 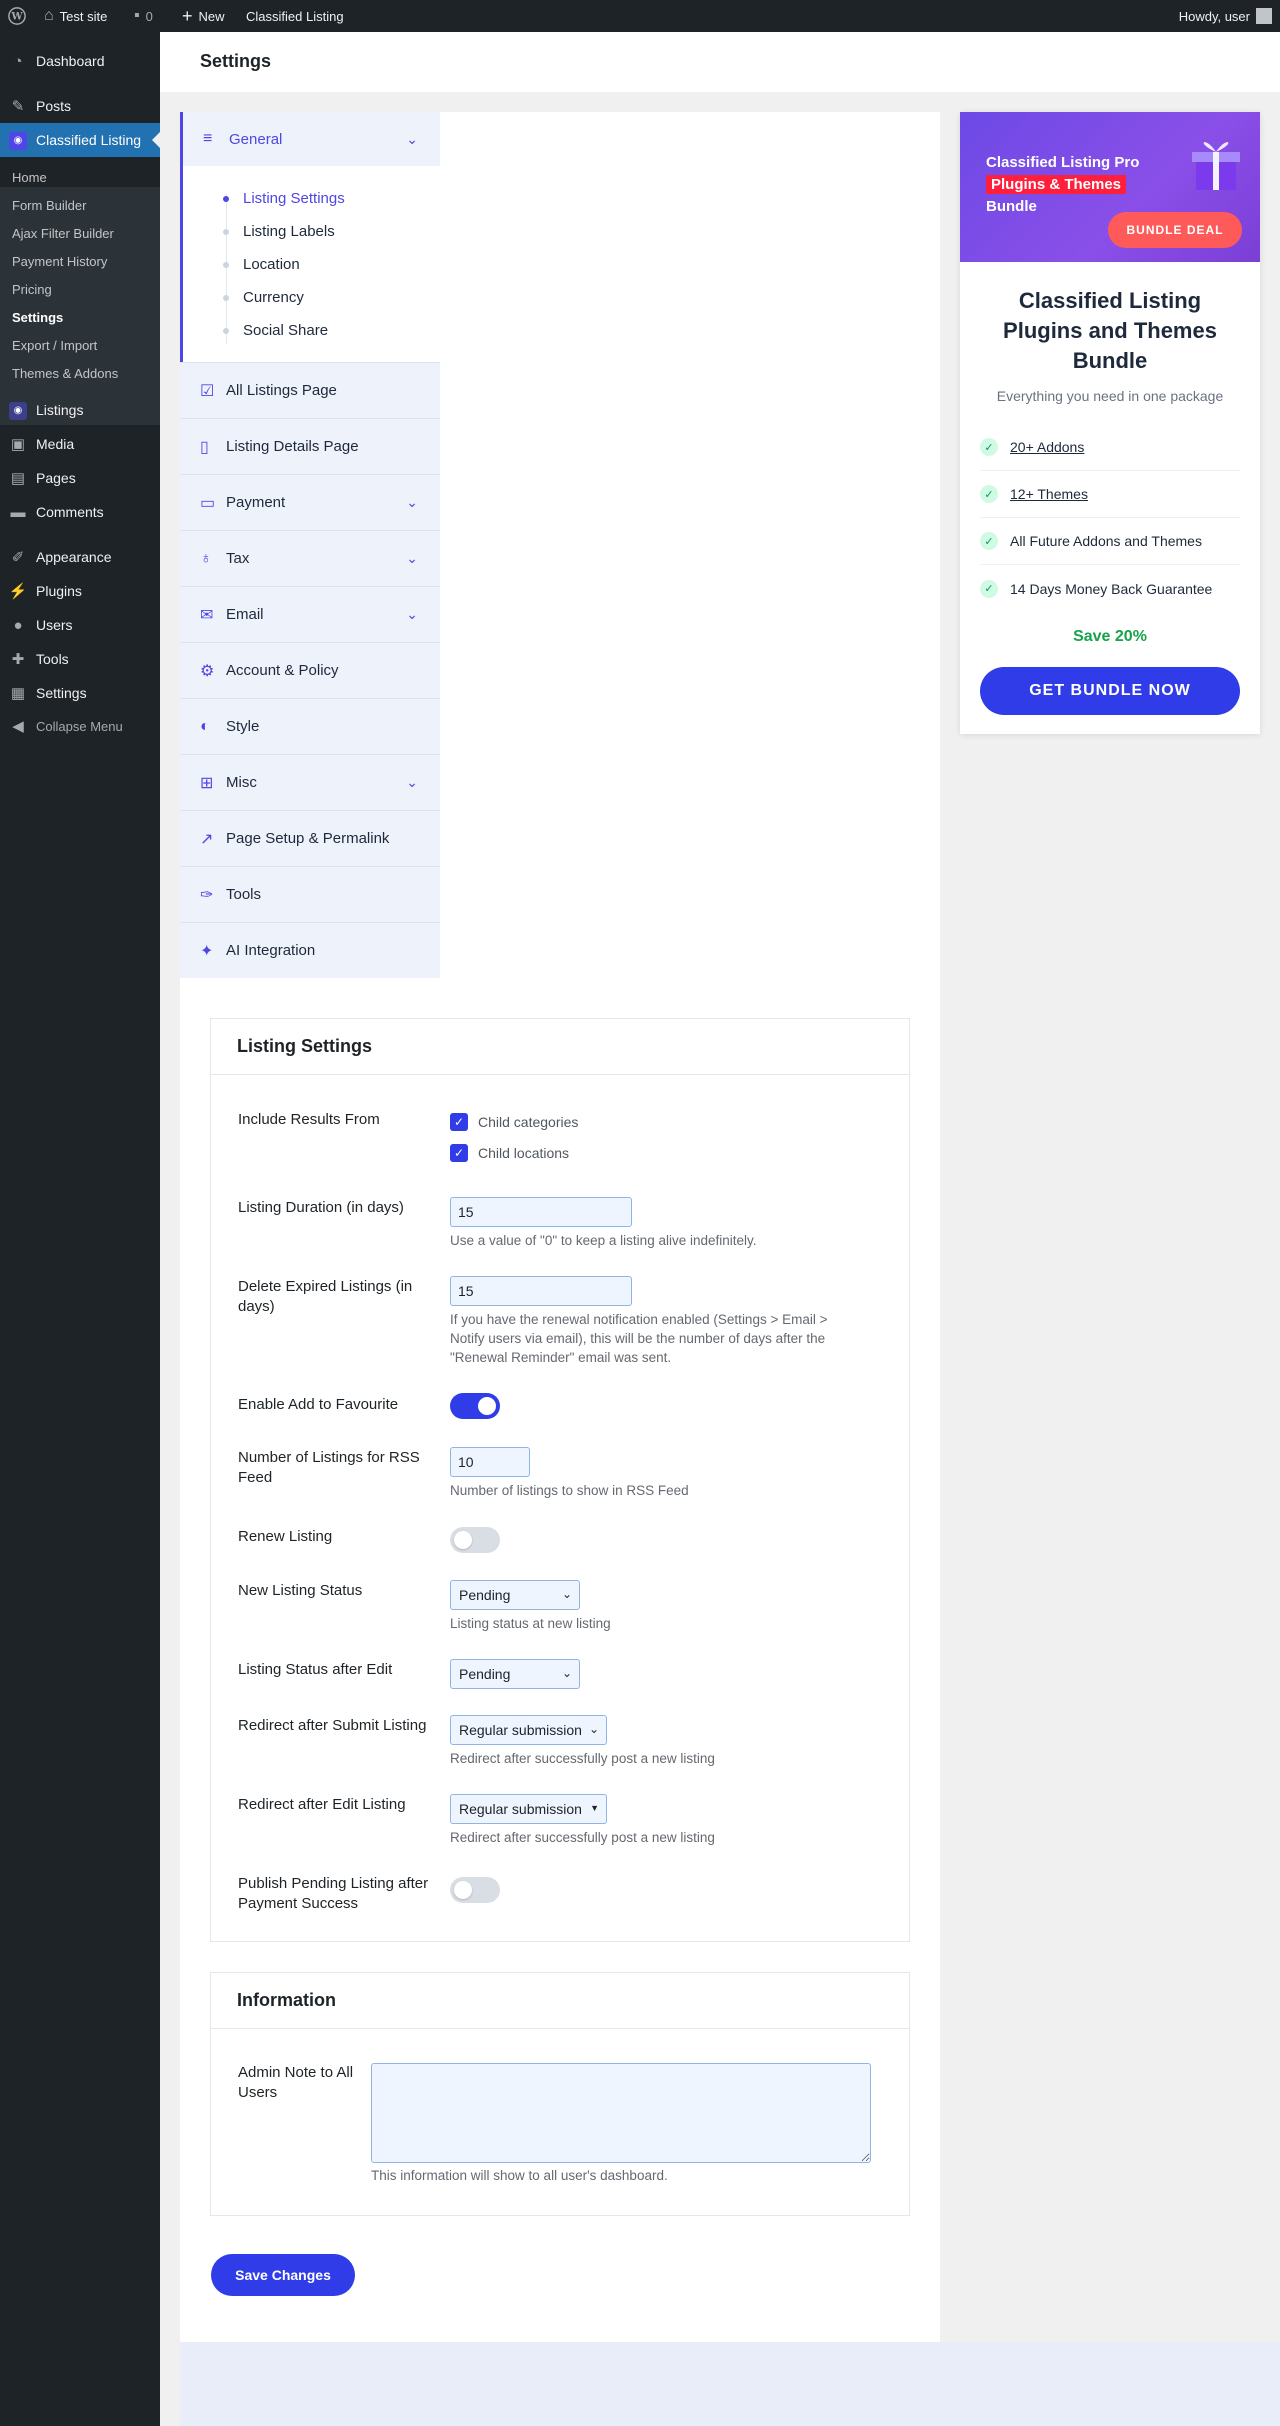 I want to click on submenu-pricing: Pricing, so click(x=32, y=289).